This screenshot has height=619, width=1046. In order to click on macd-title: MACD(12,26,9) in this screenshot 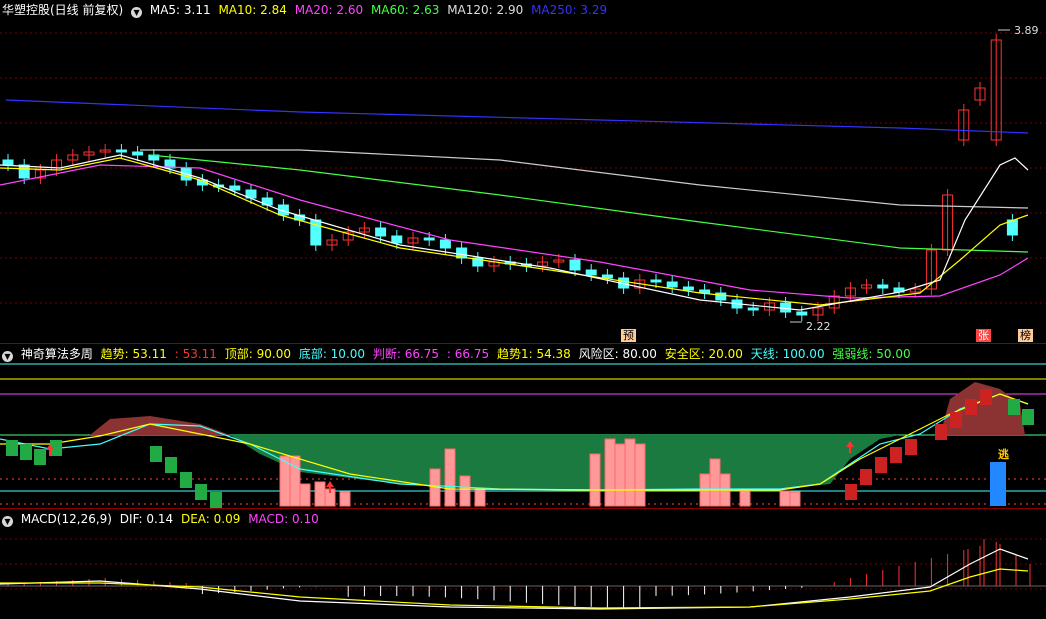, I will do `click(66, 519)`.